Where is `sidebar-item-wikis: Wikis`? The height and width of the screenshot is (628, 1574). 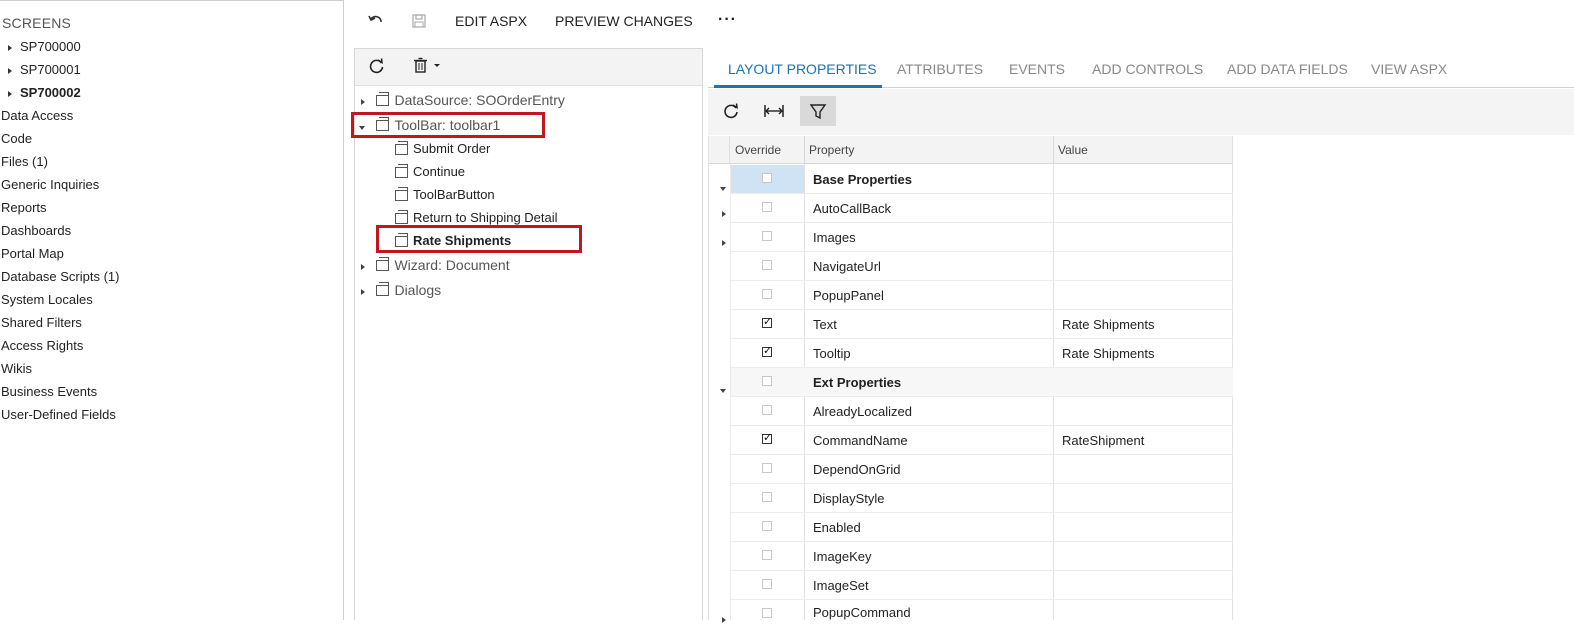
sidebar-item-wikis: Wikis is located at coordinates (16, 368).